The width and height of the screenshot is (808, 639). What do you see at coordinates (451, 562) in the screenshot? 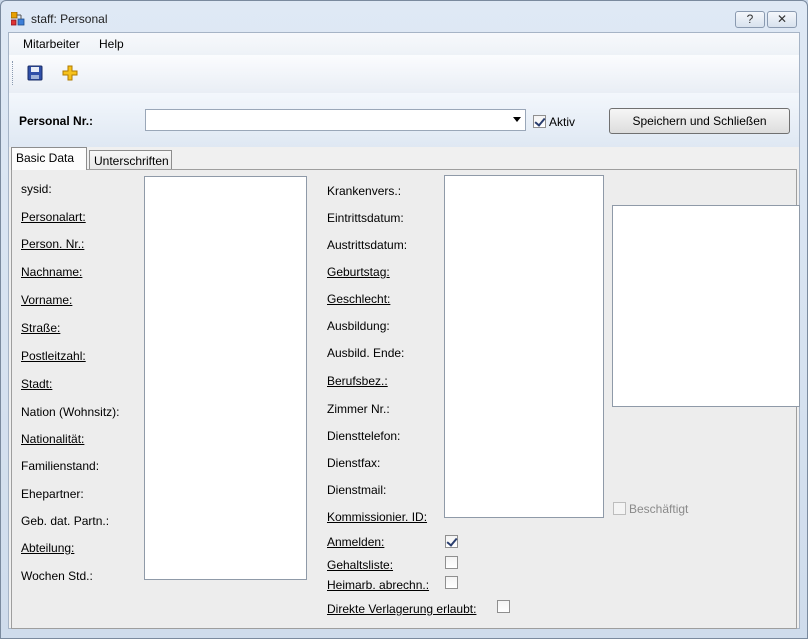
I see `gehaltsliste-checkbox` at bounding box center [451, 562].